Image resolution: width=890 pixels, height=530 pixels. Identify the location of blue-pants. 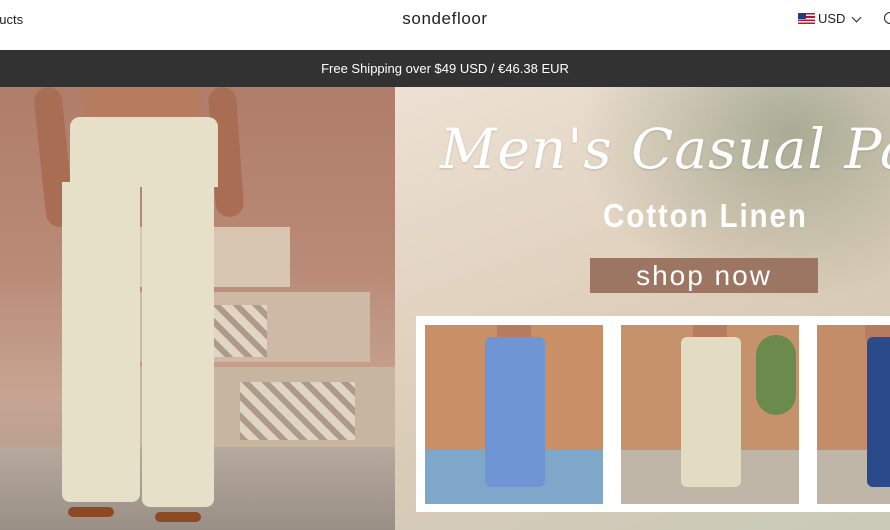
(515, 412).